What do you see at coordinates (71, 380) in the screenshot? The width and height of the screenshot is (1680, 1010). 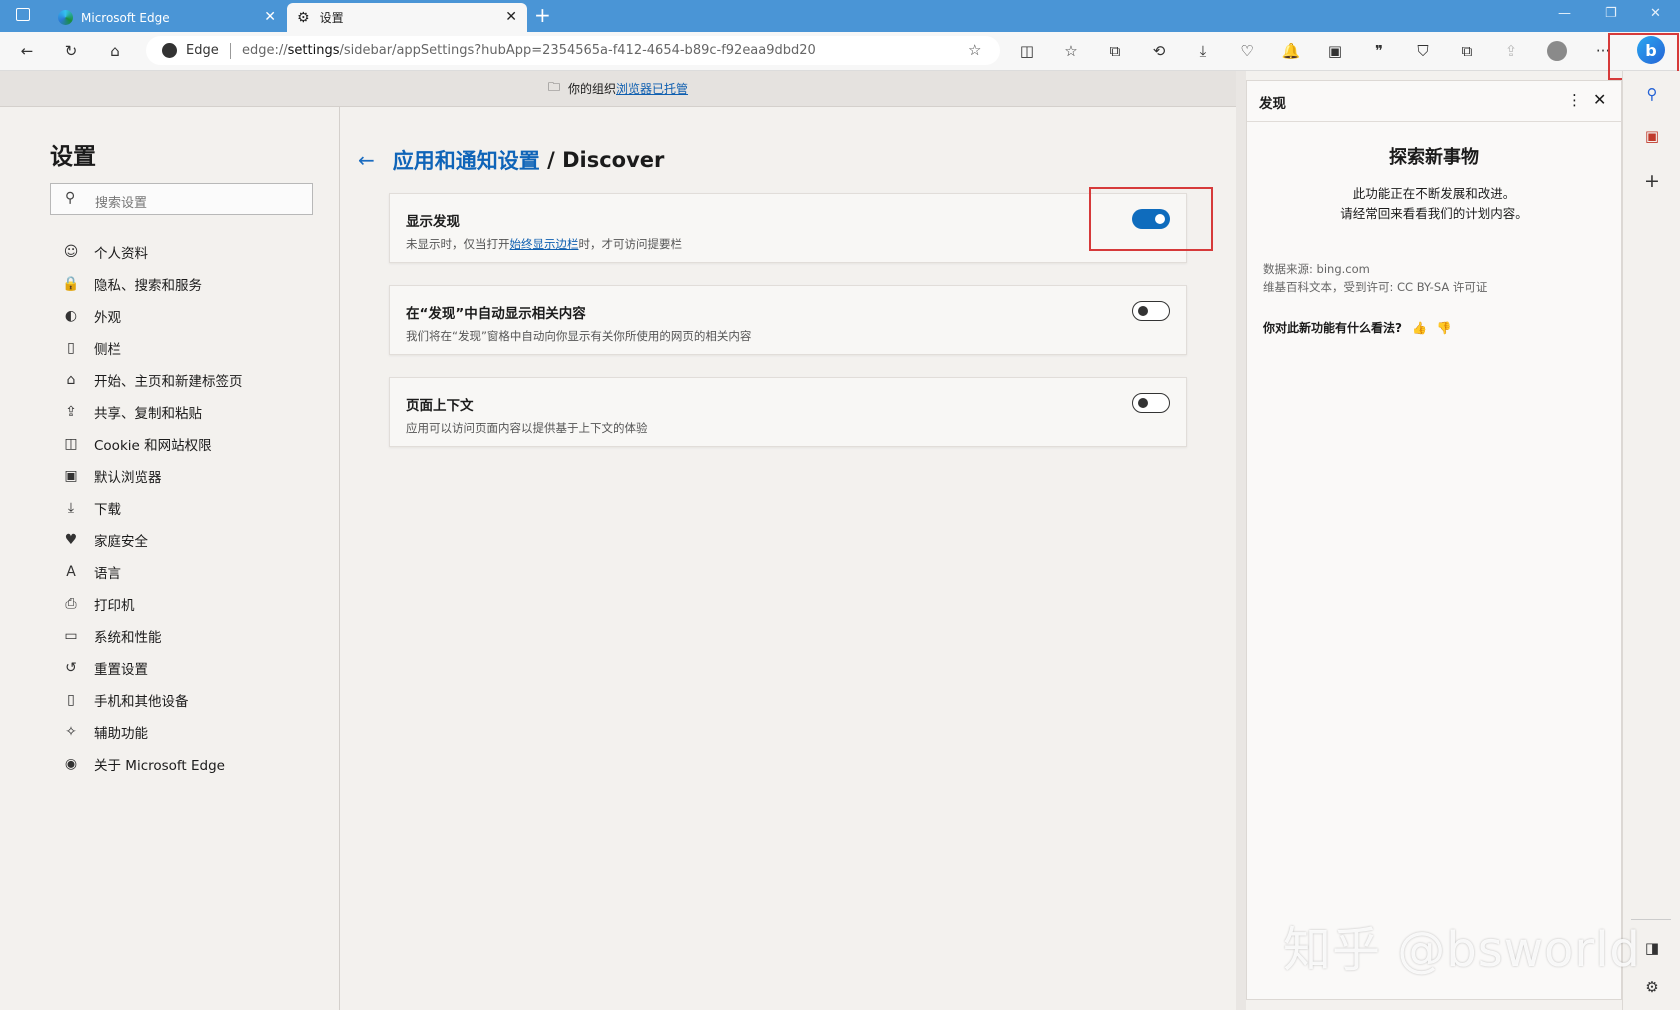 I see `home-page-icon: ⌂` at bounding box center [71, 380].